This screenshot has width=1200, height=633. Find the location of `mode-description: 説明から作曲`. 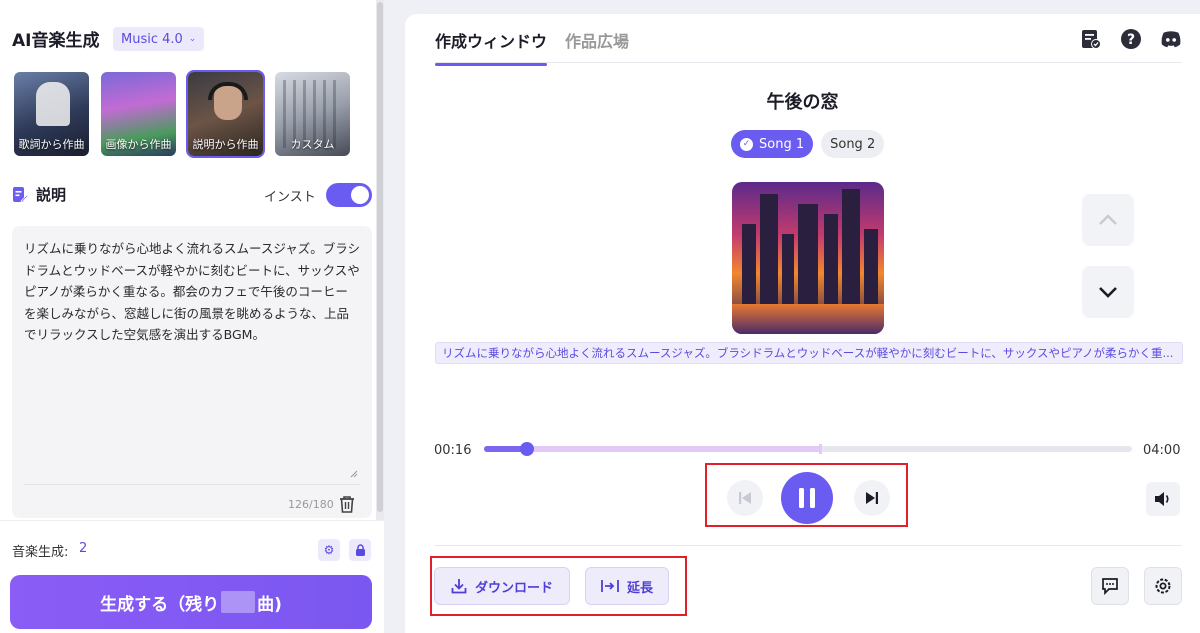

mode-description: 説明から作曲 is located at coordinates (225, 114).